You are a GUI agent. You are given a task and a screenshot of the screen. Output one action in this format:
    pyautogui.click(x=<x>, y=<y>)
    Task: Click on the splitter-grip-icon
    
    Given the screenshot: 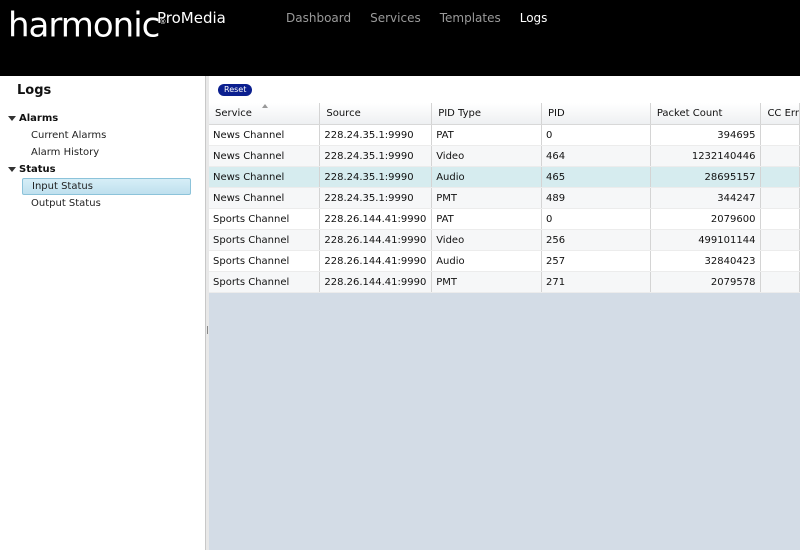 What is the action you would take?
    pyautogui.click(x=207, y=330)
    